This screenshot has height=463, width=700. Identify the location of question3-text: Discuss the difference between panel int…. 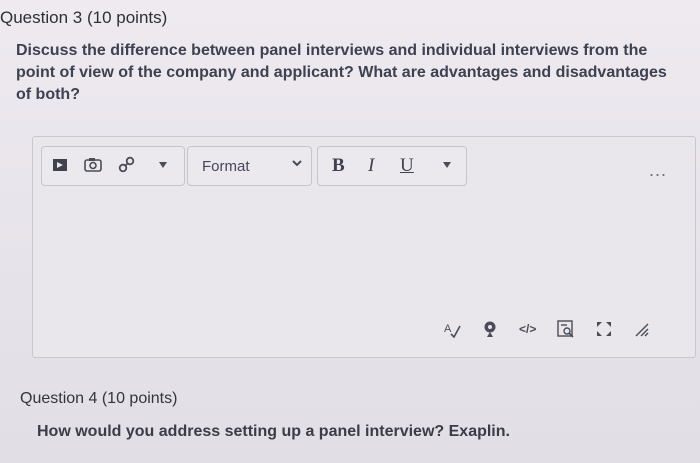
(341, 72).